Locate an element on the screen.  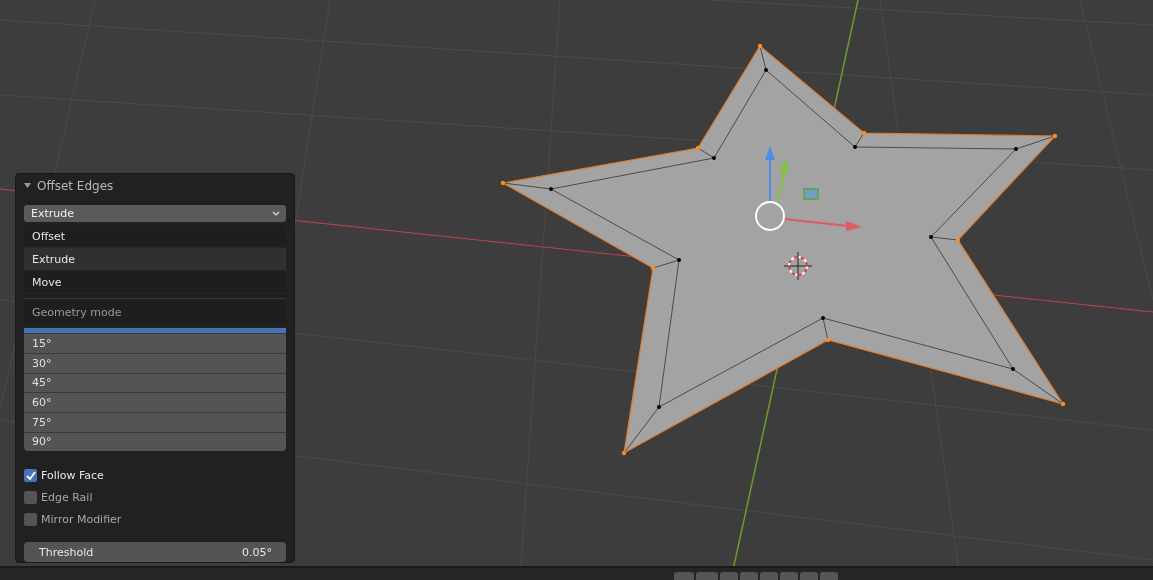
checkbox-label: Mirror Modifier is located at coordinates (81, 519).